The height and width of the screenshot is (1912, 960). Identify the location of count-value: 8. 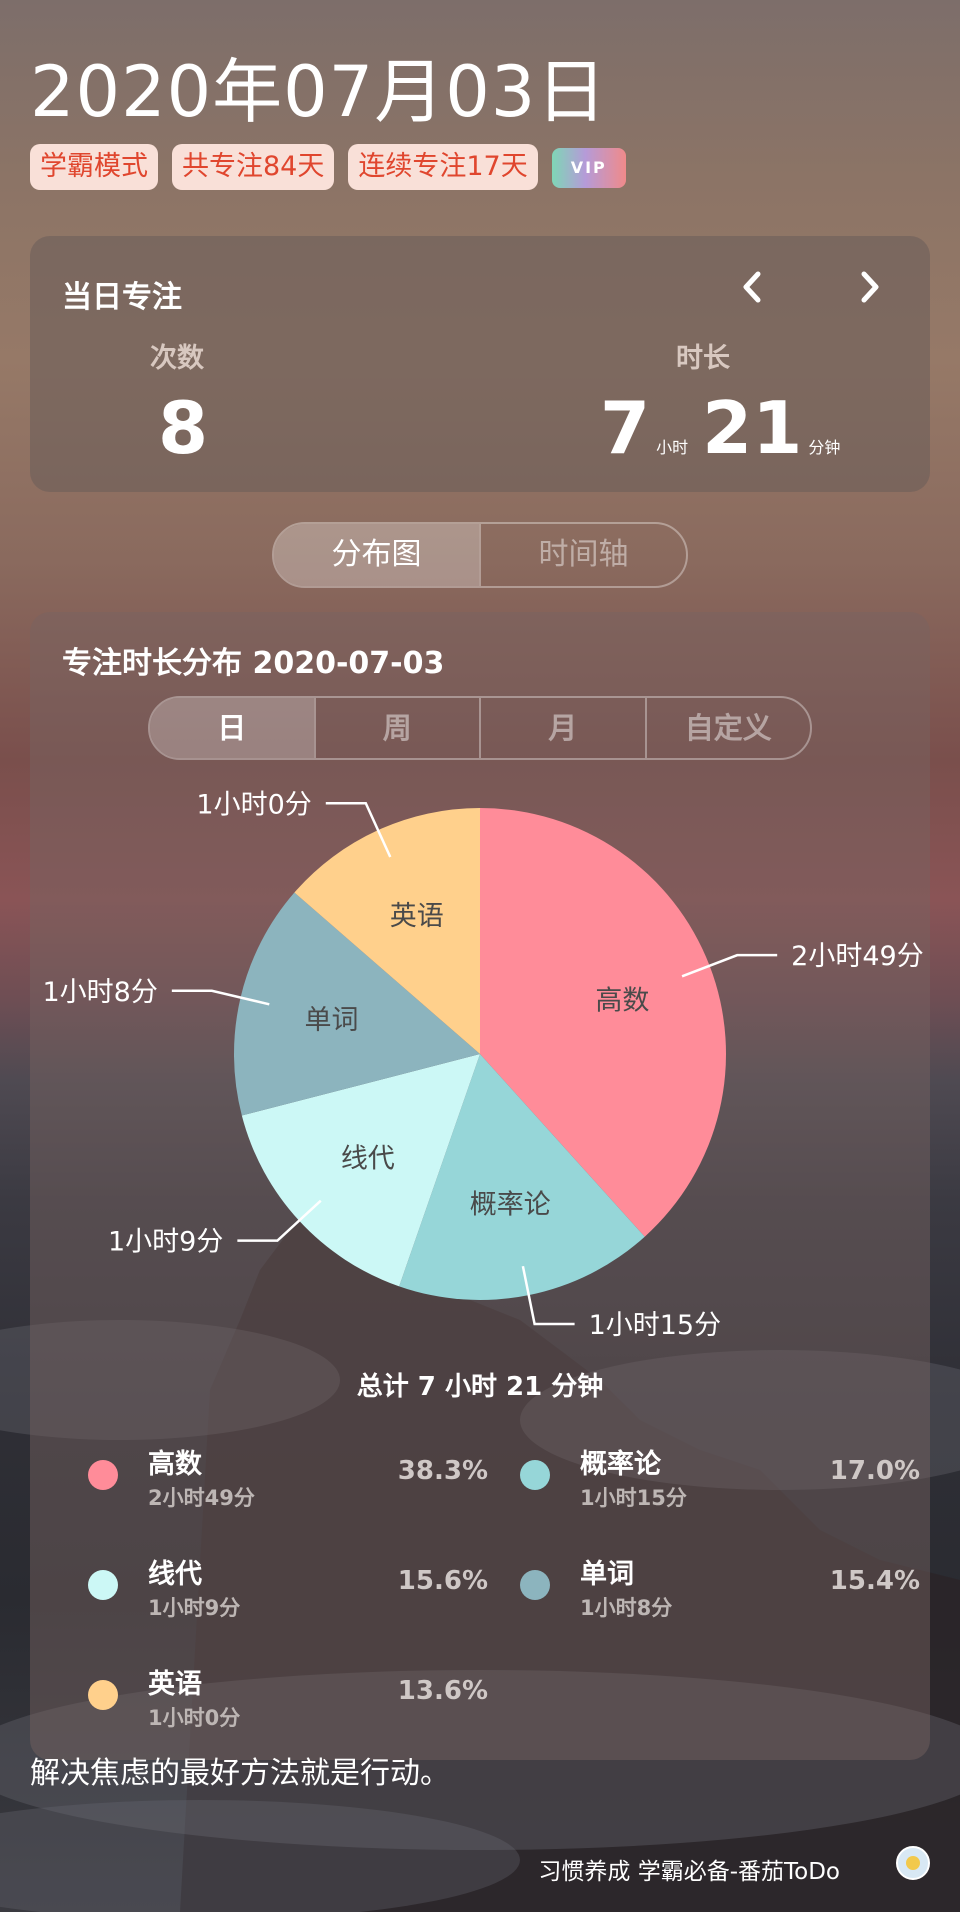
(183, 428).